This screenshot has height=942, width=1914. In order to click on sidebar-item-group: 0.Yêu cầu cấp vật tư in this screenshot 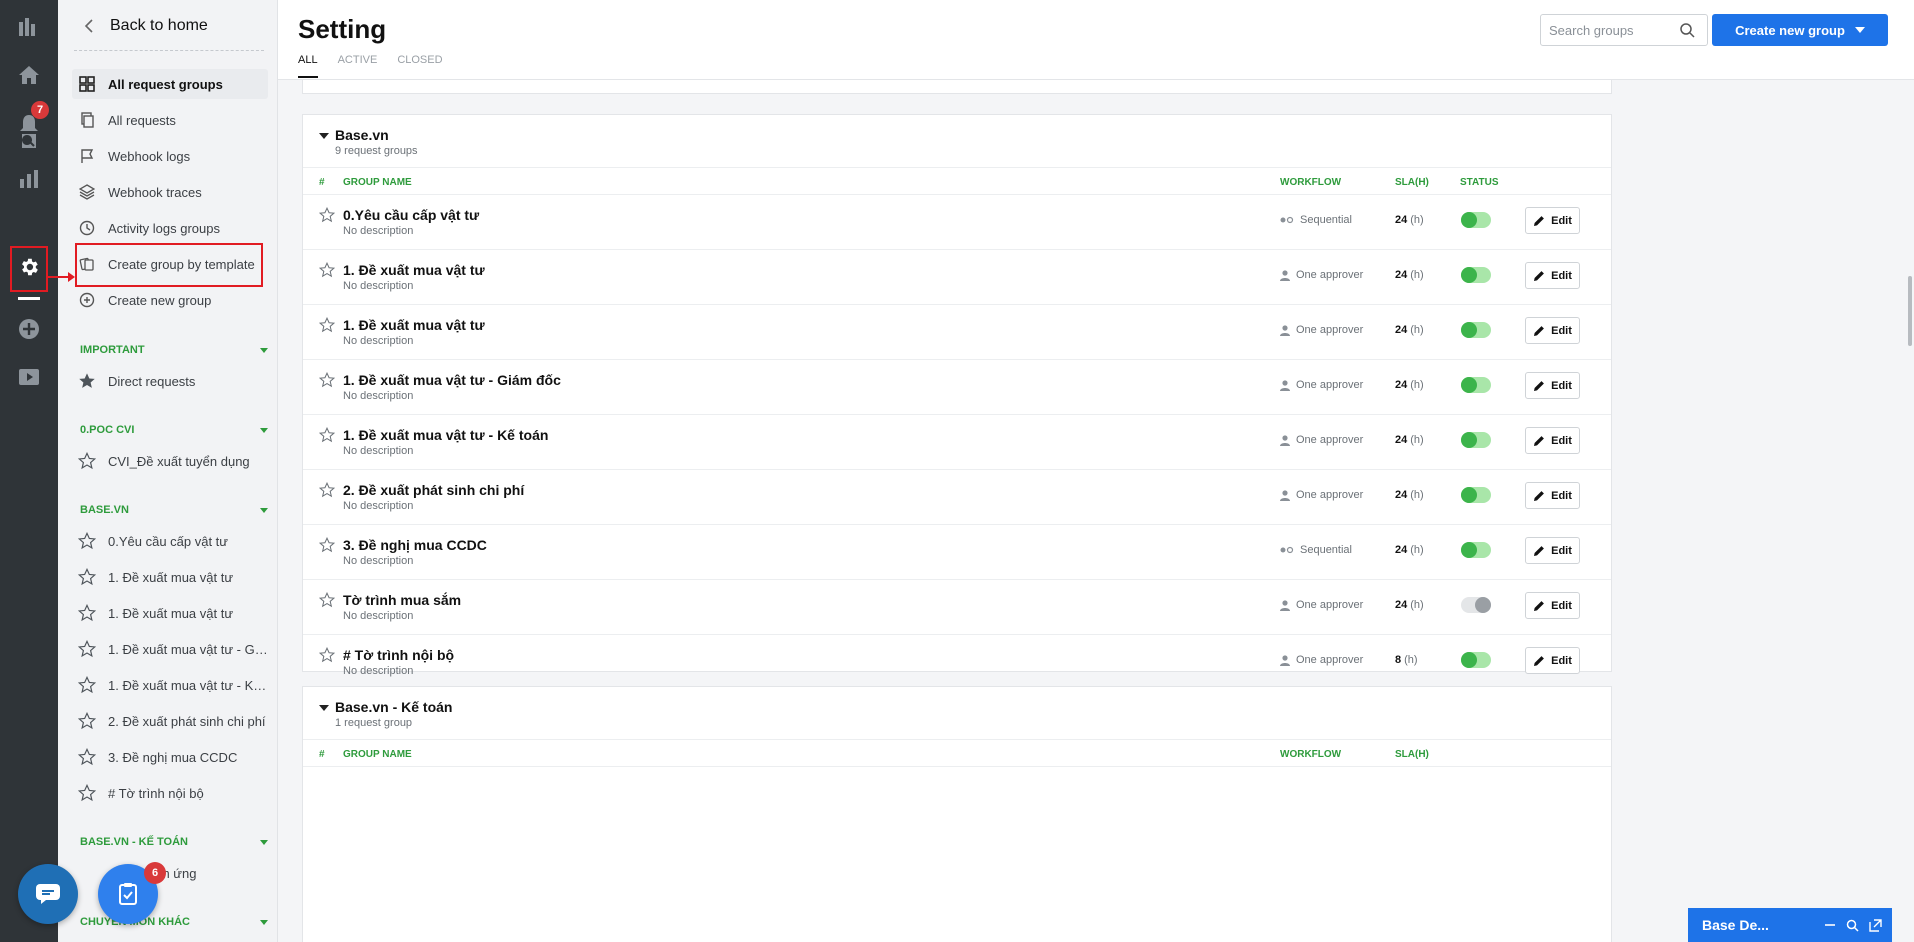, I will do `click(173, 541)`.